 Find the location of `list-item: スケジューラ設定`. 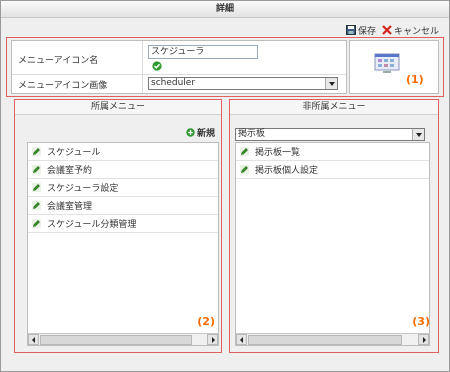

list-item: スケジューラ設定 is located at coordinates (123, 188).